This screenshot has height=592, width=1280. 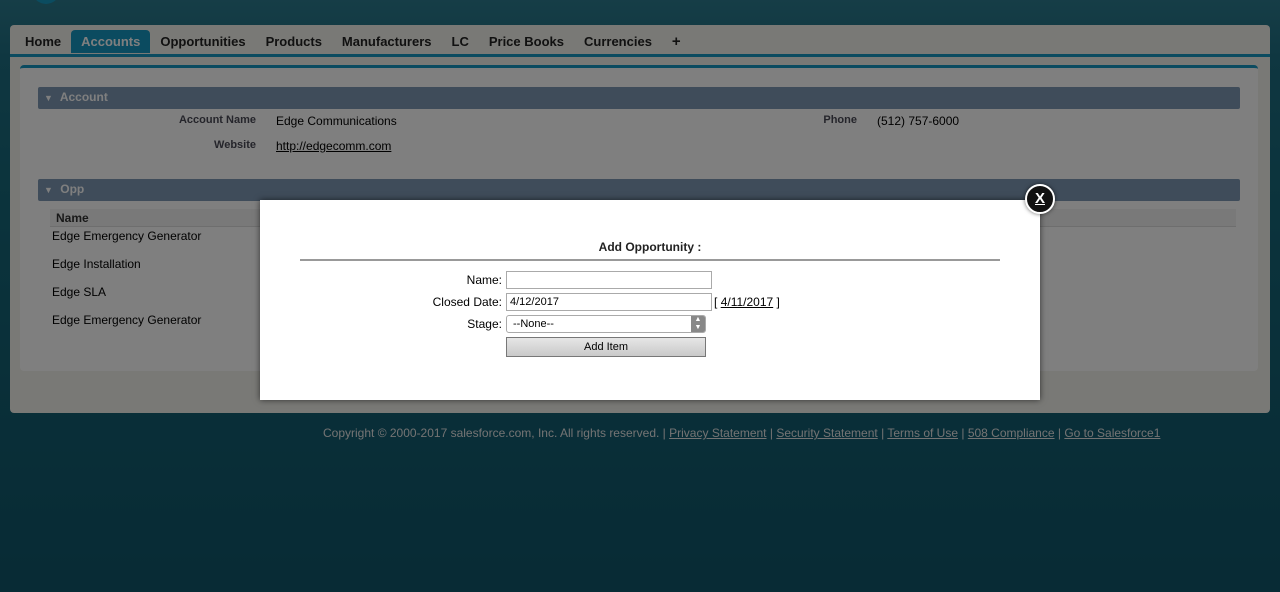 What do you see at coordinates (698, 324) in the screenshot?
I see `select-arrows-icon: ▲ ▼` at bounding box center [698, 324].